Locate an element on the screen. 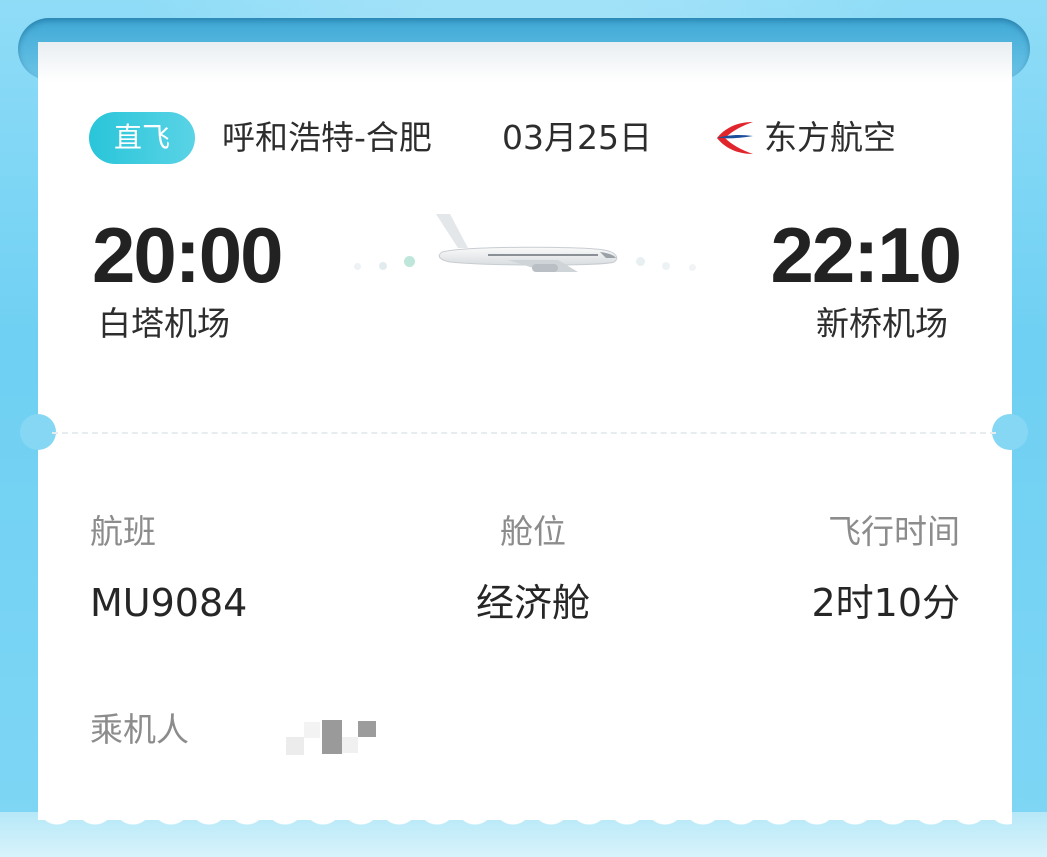 The width and height of the screenshot is (1047, 857). flight-number-value: MU9084 is located at coordinates (169, 603).